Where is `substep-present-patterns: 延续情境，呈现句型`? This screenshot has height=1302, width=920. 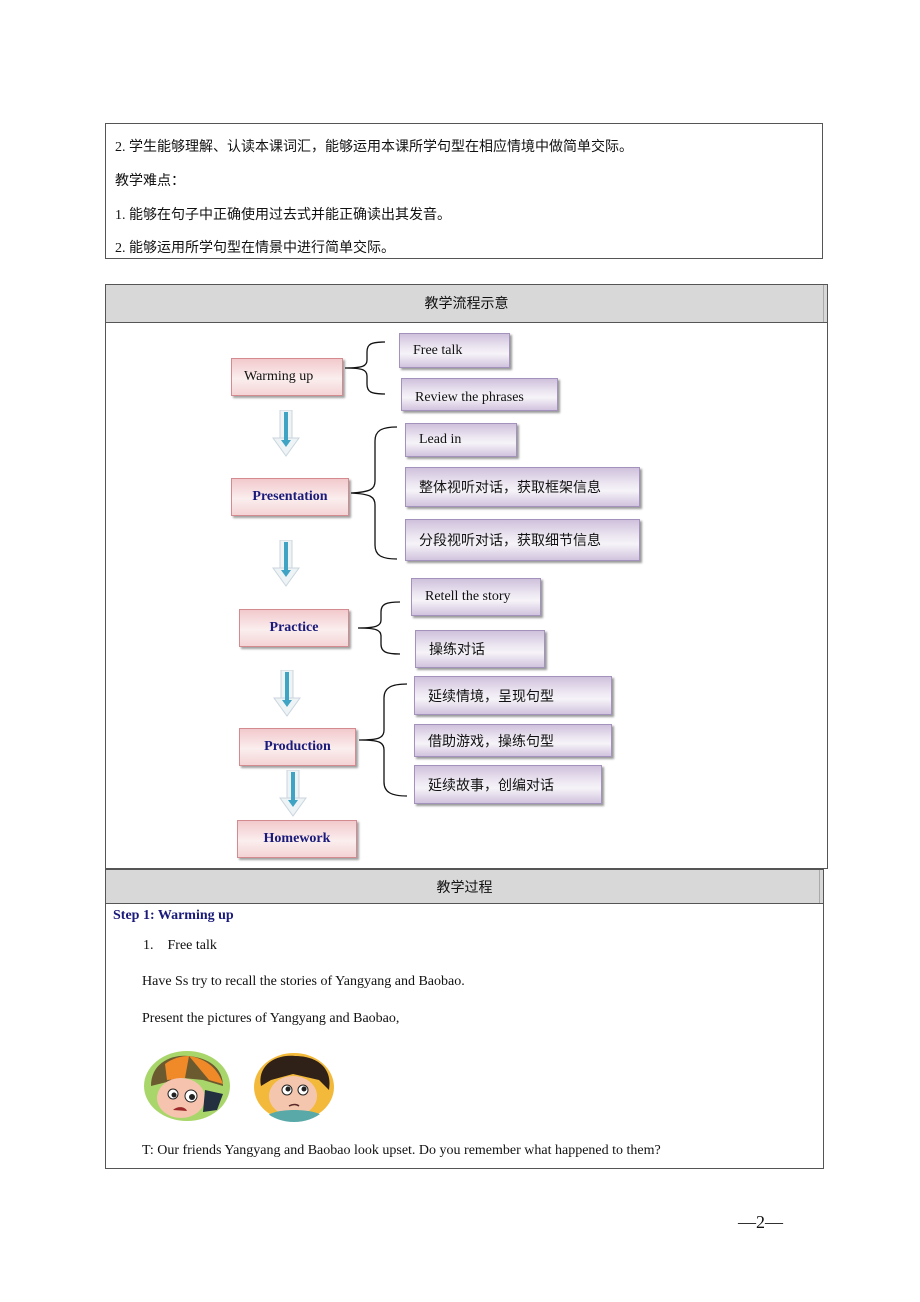
substep-present-patterns: 延续情境，呈现句型 is located at coordinates (513, 695).